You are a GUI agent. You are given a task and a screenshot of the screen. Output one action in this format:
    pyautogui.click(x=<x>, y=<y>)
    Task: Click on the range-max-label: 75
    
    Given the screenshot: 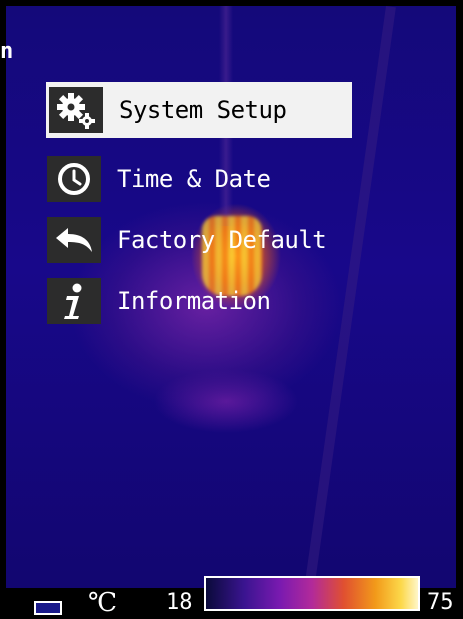 What is the action you would take?
    pyautogui.click(x=440, y=602)
    